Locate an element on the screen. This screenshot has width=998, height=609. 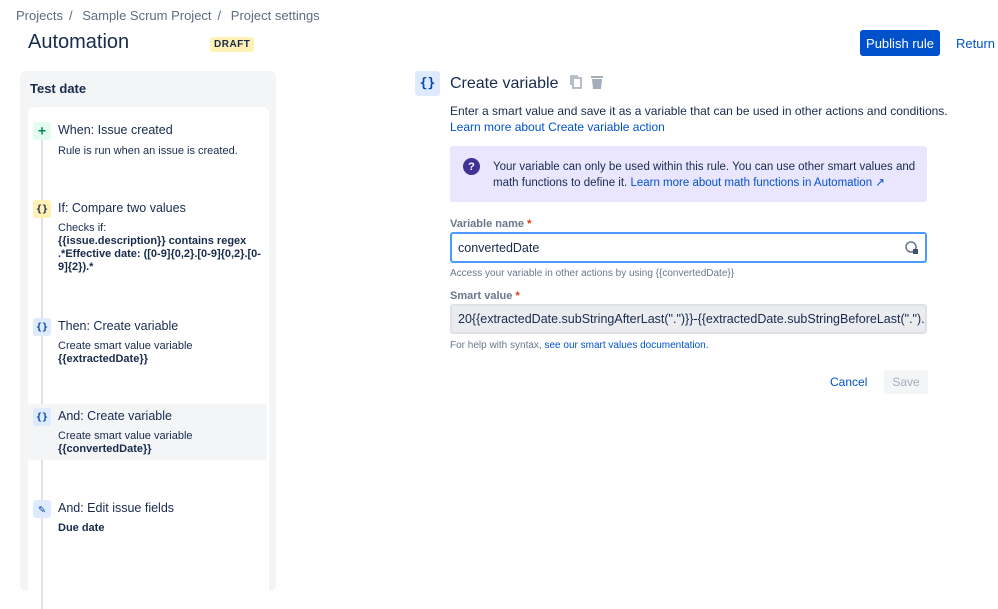
smart-values-docs-link: see our smart values documentation. is located at coordinates (627, 345).